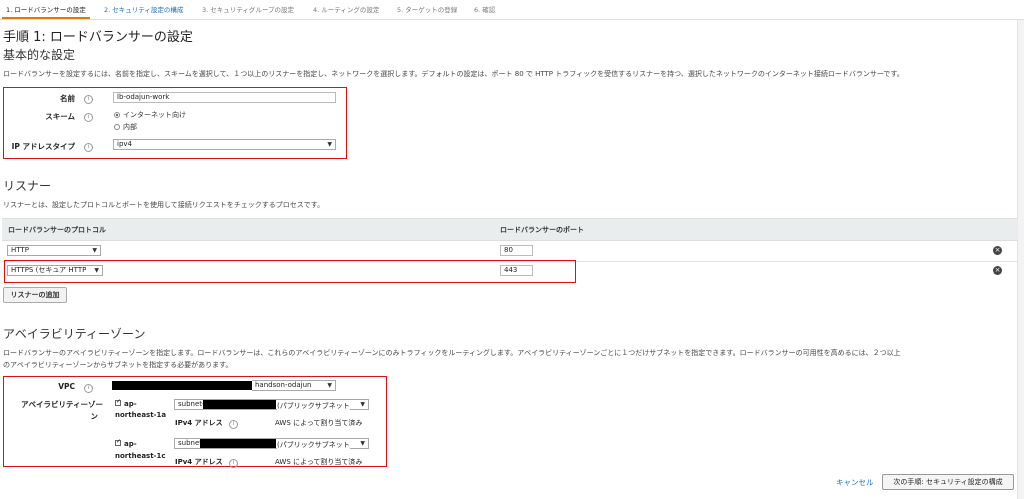 This screenshot has width=1024, height=499. I want to click on step-3: 3. セキュリティグループの設定, so click(248, 10).